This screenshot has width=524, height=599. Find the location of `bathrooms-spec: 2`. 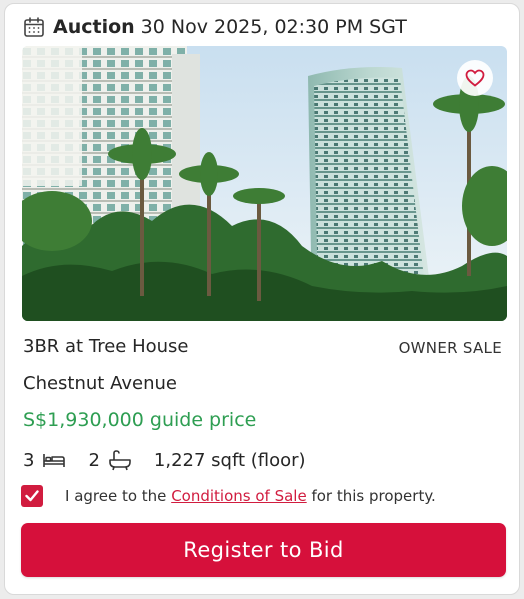

bathrooms-spec: 2 is located at coordinates (109, 460).